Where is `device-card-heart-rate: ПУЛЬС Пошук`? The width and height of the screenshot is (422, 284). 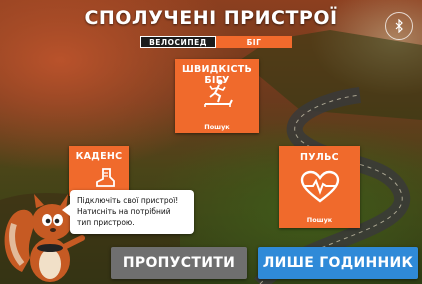 device-card-heart-rate: ПУЛЬС Пошук is located at coordinates (319, 187).